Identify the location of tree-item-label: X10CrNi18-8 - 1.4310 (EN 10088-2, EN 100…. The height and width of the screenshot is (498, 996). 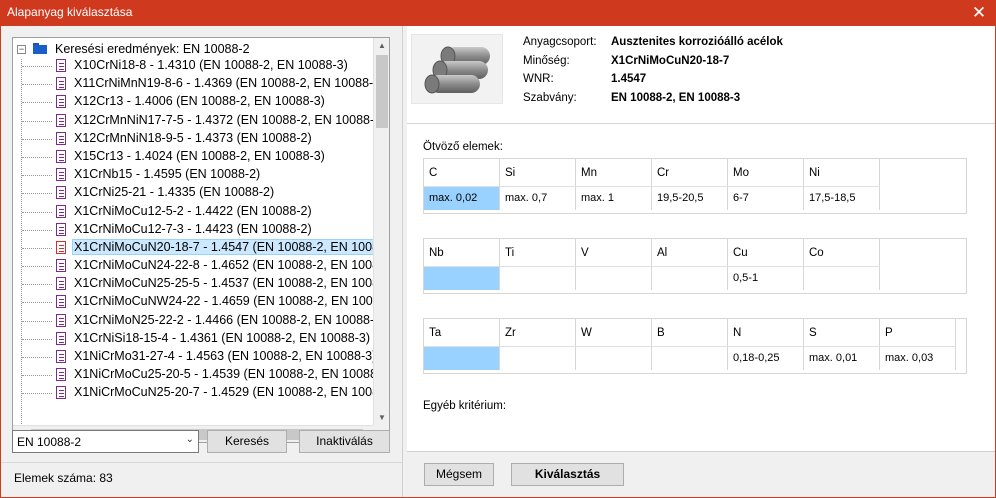
(211, 65).